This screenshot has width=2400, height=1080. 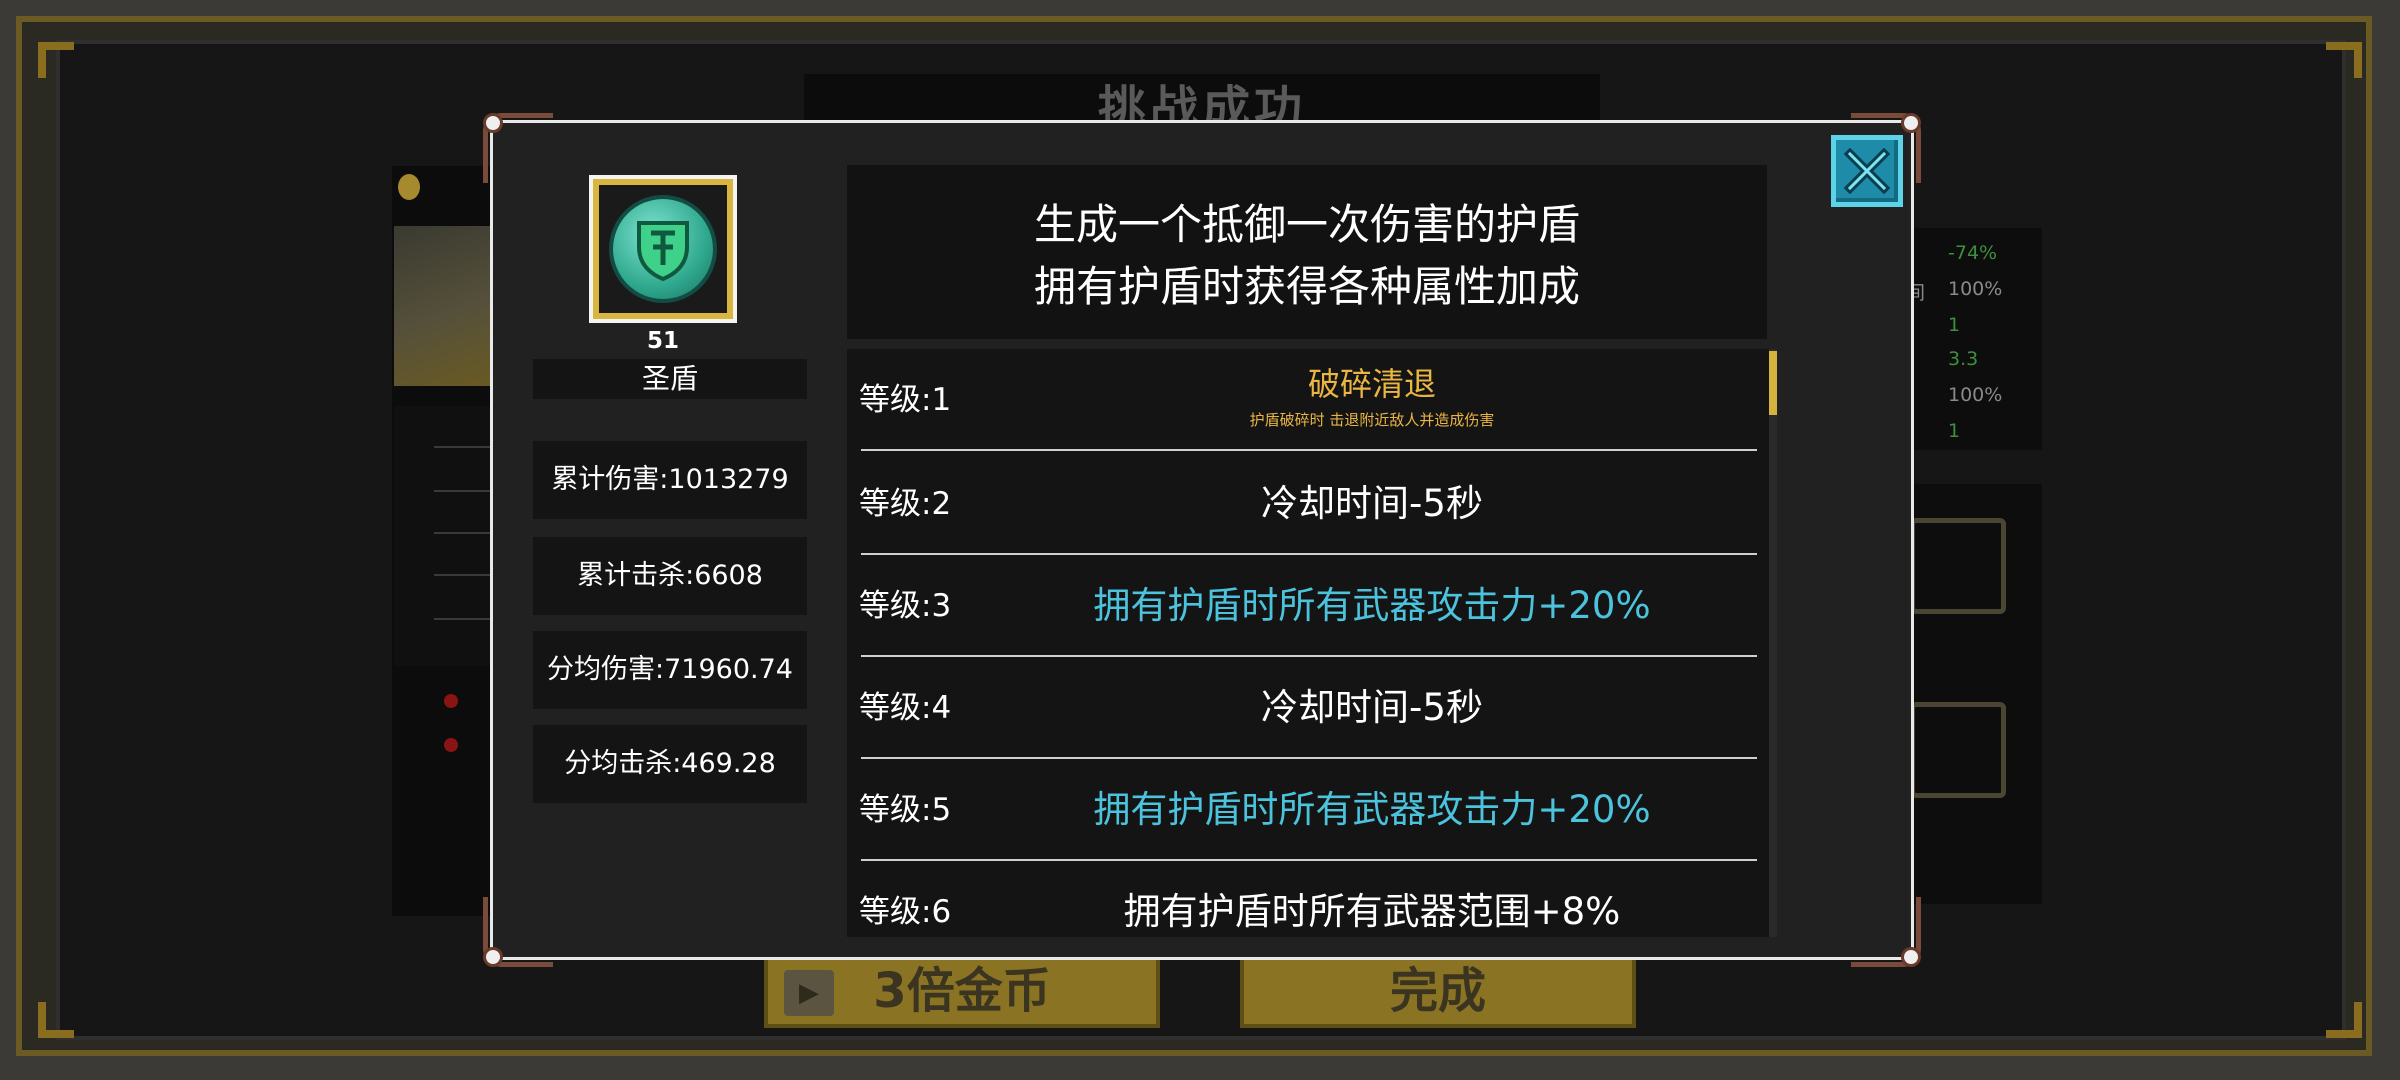 I want to click on stat-value: -74%, so click(x=1973, y=253).